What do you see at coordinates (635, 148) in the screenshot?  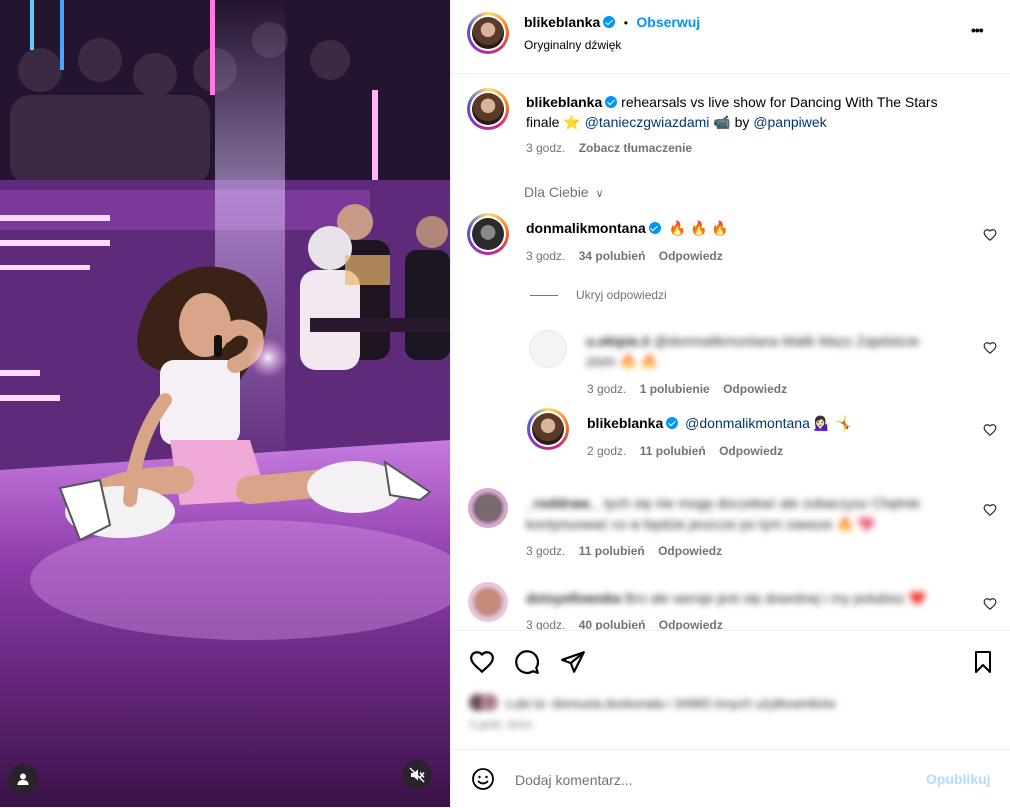 I see `translate-button: Zobacz tłumaczenie` at bounding box center [635, 148].